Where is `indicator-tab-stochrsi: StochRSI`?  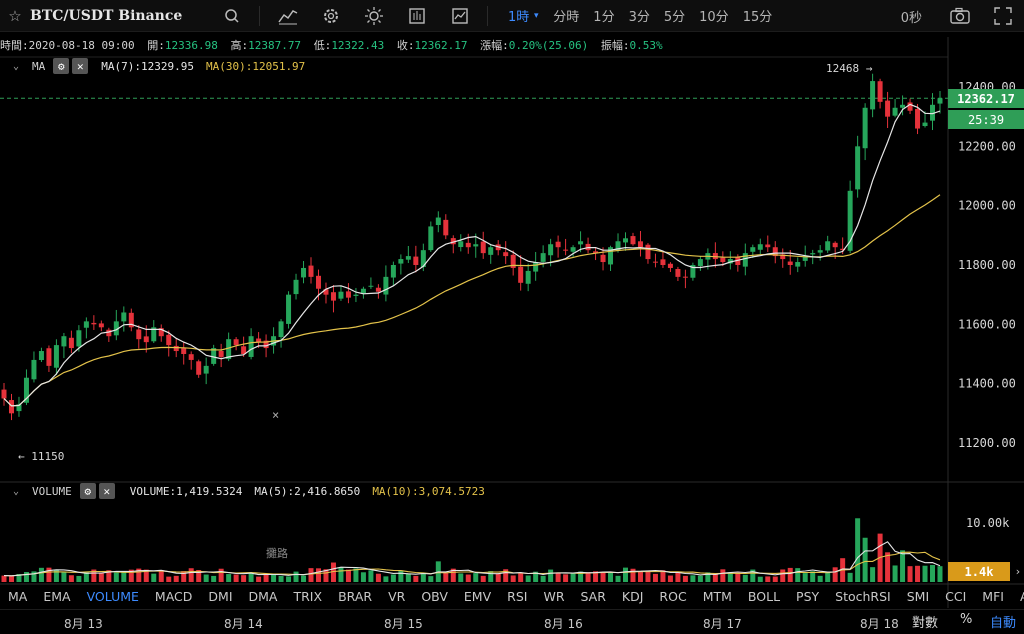 indicator-tab-stochrsi: StochRSI is located at coordinates (863, 596).